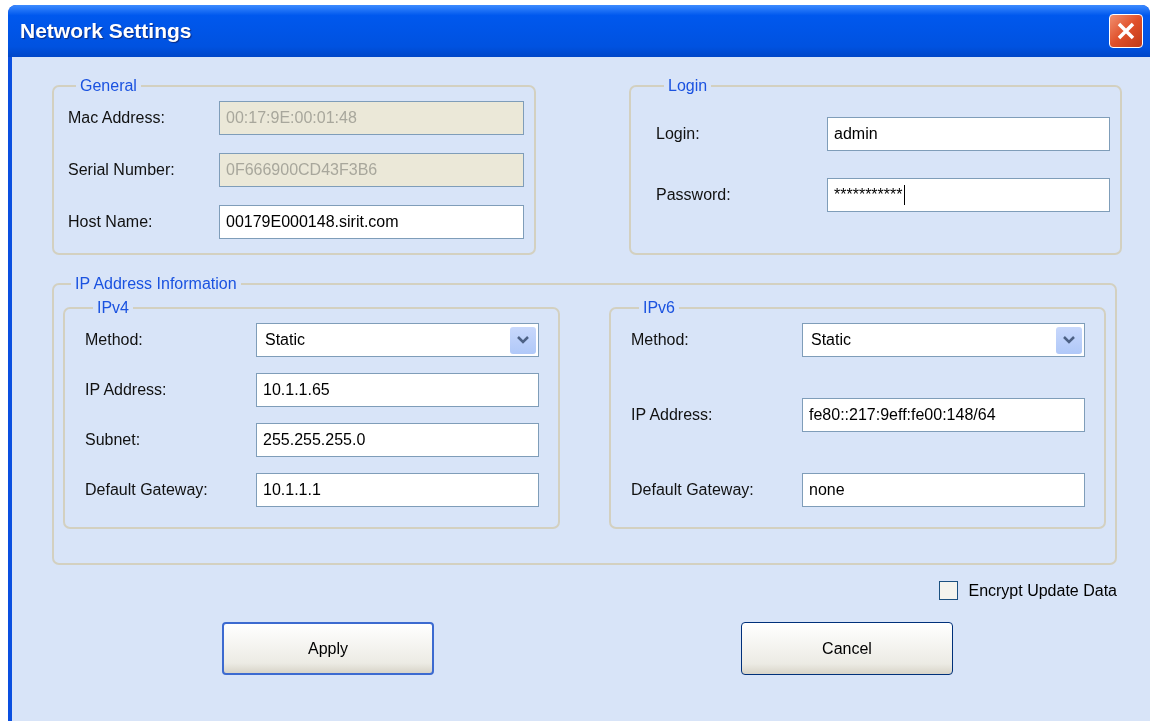  What do you see at coordinates (943, 490) in the screenshot?
I see `text-field: none` at bounding box center [943, 490].